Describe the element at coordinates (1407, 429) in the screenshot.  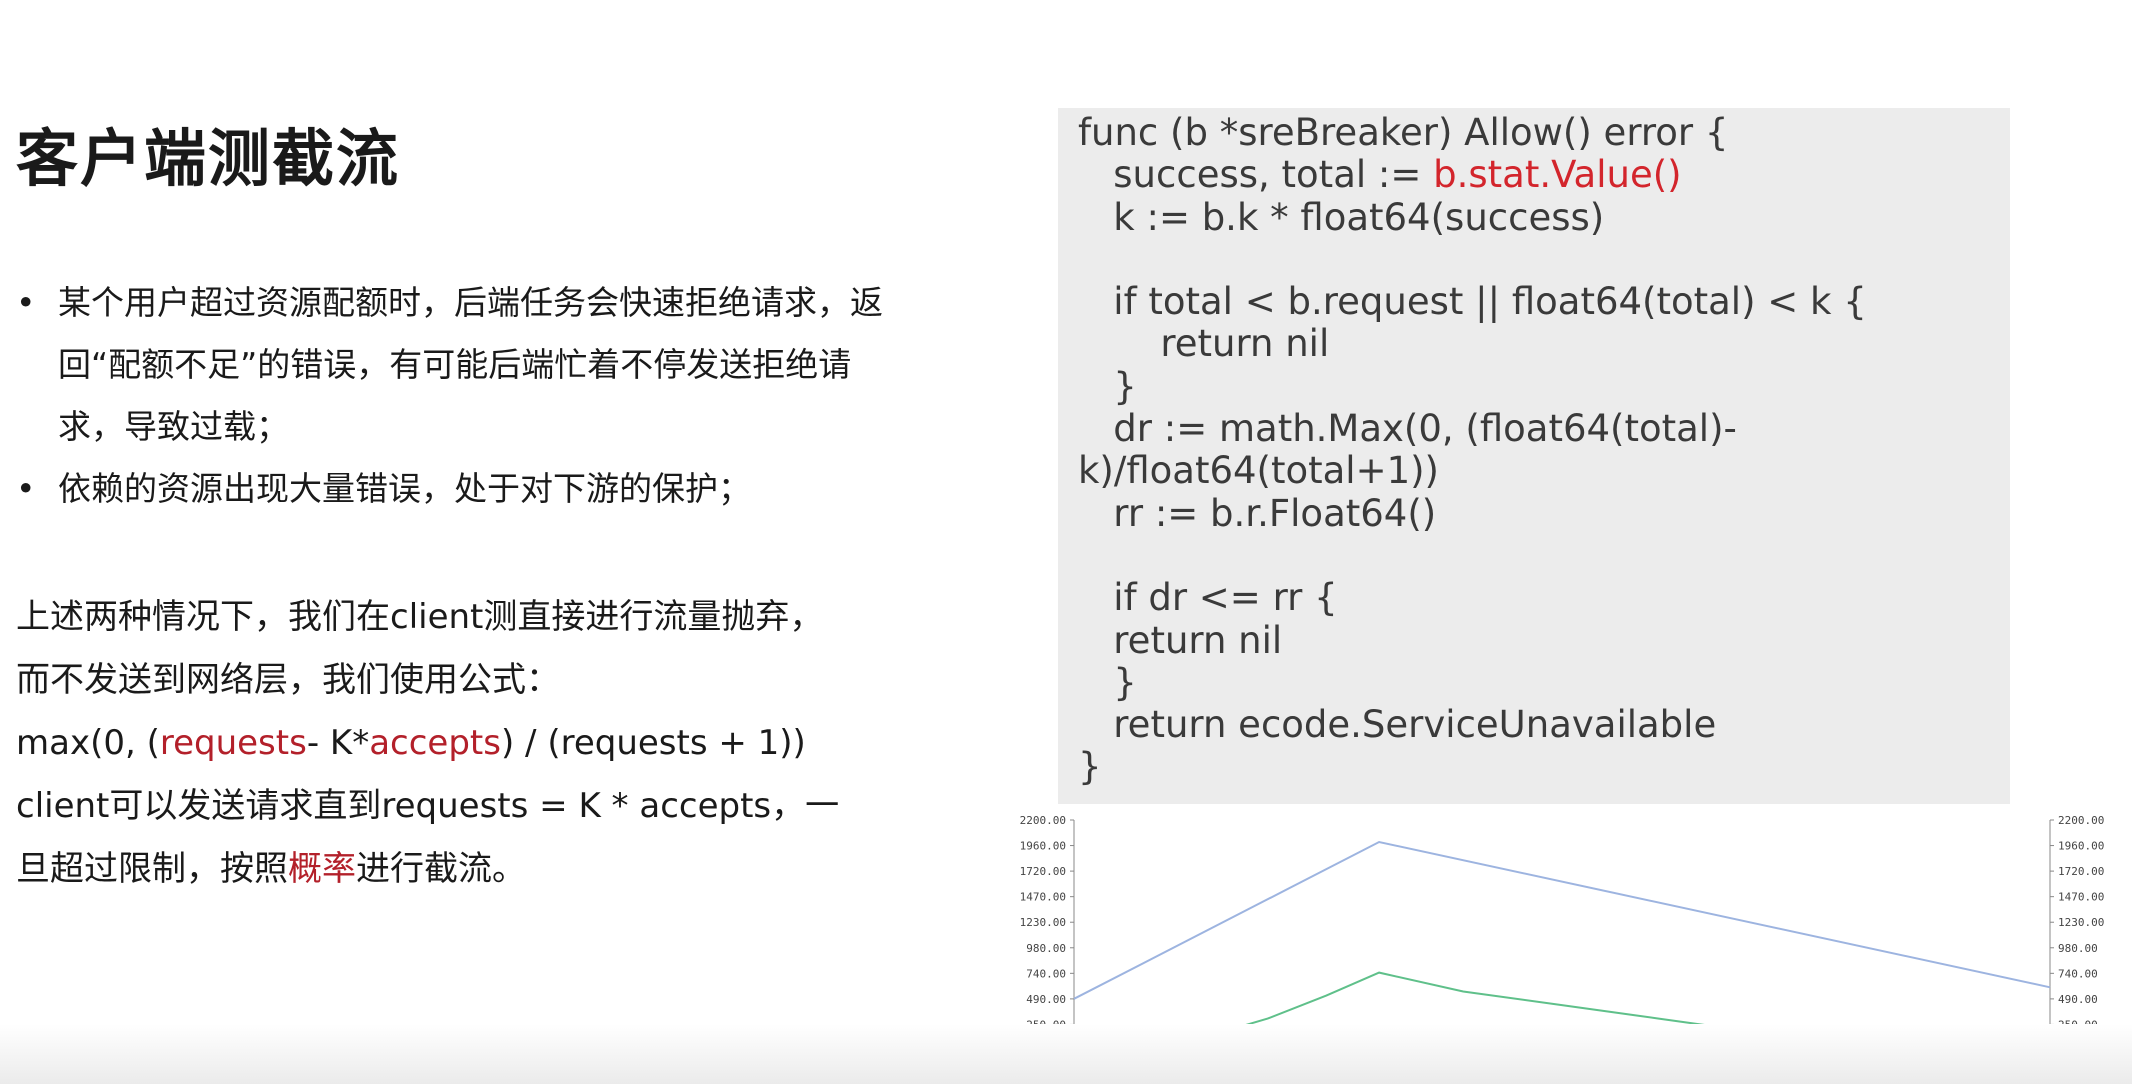
I see `code-line: dr := math.Max(0, (float64(total)-` at that location.